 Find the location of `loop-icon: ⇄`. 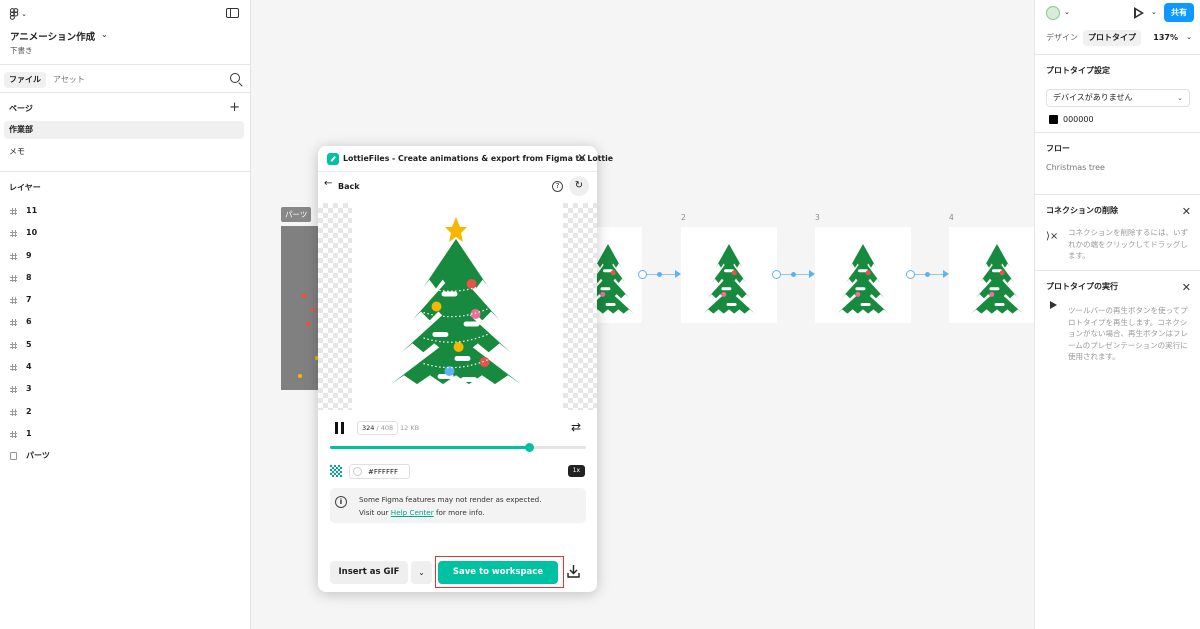

loop-icon: ⇄ is located at coordinates (576, 427).